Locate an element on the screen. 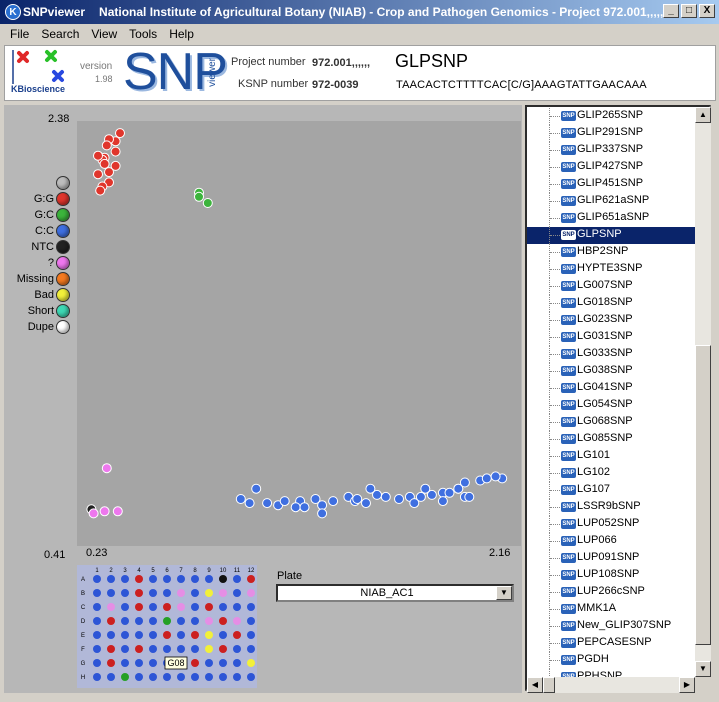 The image size is (719, 702). snp-list-item: SNP New_GLIP307SNP is located at coordinates (611, 626).